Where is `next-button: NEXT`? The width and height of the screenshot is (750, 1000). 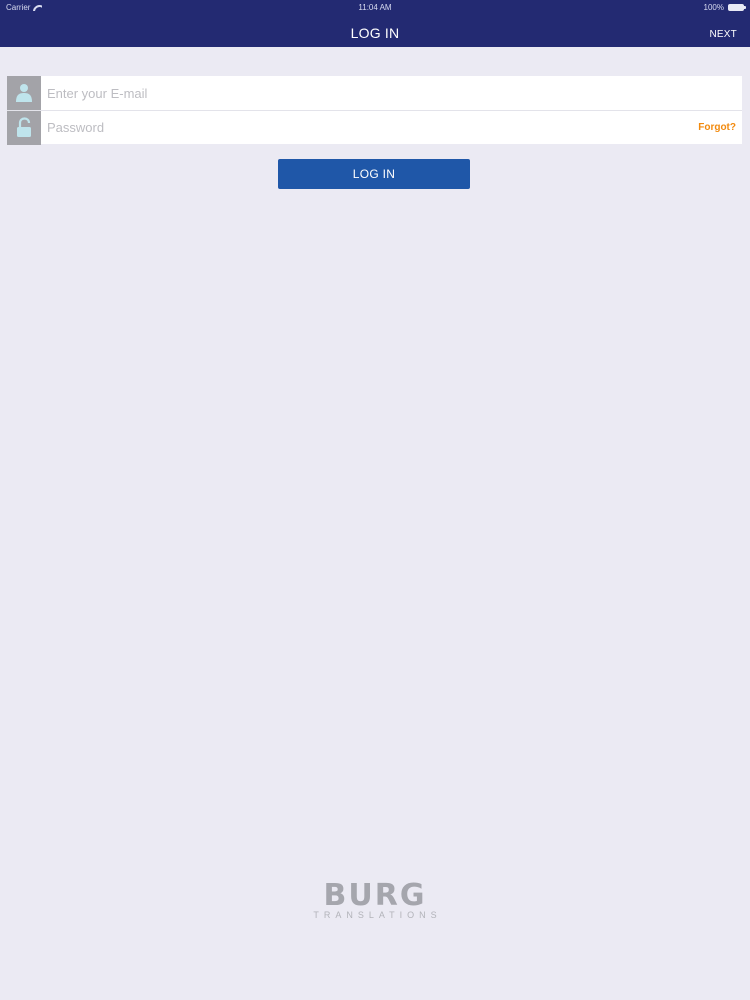 next-button: NEXT is located at coordinates (723, 34).